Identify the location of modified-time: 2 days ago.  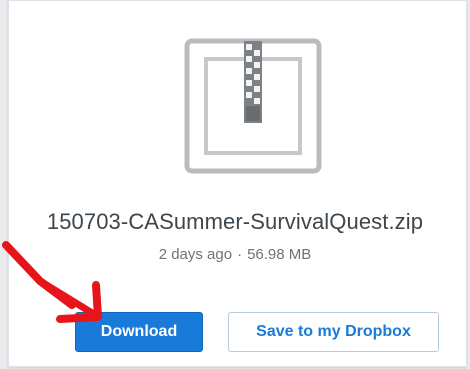
(195, 254).